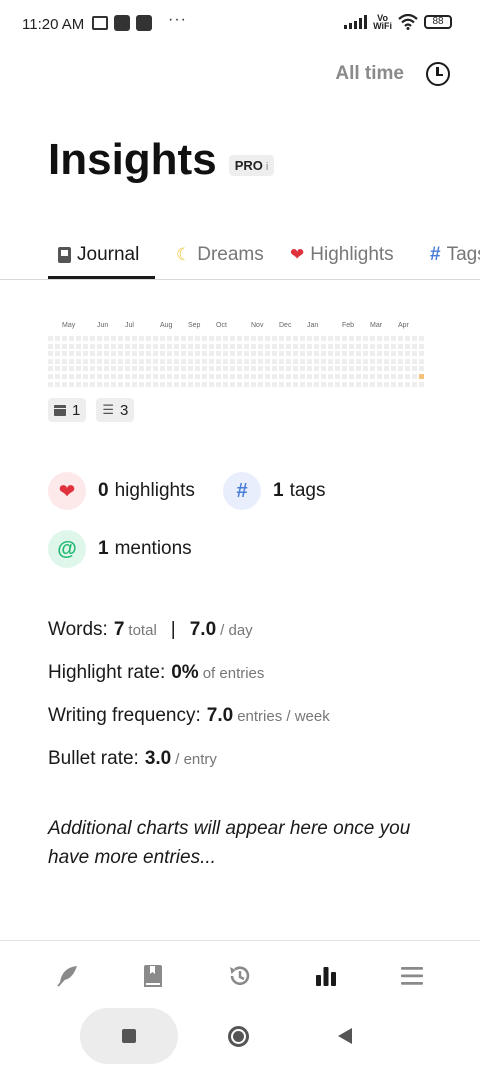  Describe the element at coordinates (251, 165) in the screenshot. I see `pro-badge: PRO i` at that location.